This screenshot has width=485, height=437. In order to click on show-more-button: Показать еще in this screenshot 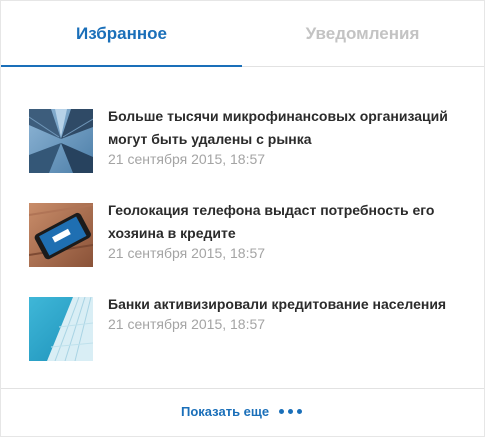, I will do `click(242, 411)`.